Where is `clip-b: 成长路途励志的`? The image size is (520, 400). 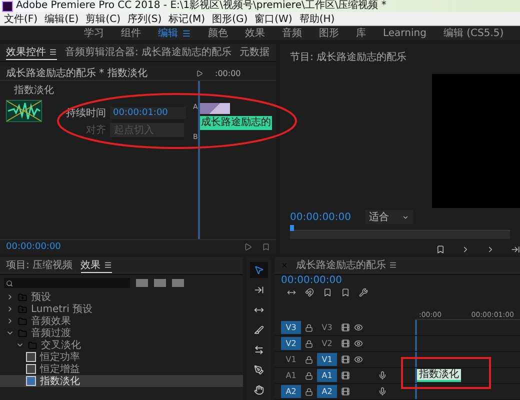 clip-b: 成长路途励志的 is located at coordinates (236, 123).